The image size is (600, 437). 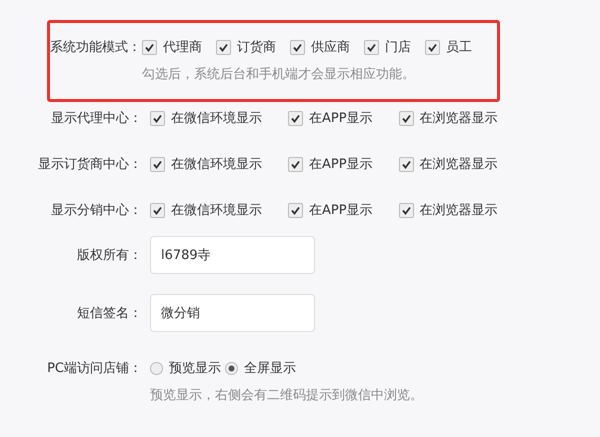 I want to click on radio-label: 预览显示, so click(x=195, y=368).